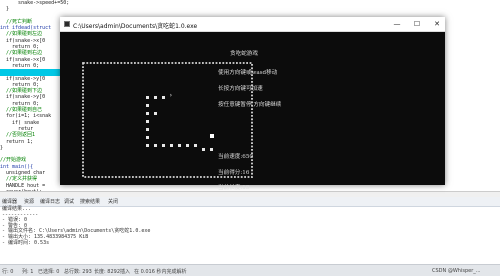 The width and height of the screenshot is (500, 276). What do you see at coordinates (212, 136) in the screenshot?
I see `food-item` at bounding box center [212, 136].